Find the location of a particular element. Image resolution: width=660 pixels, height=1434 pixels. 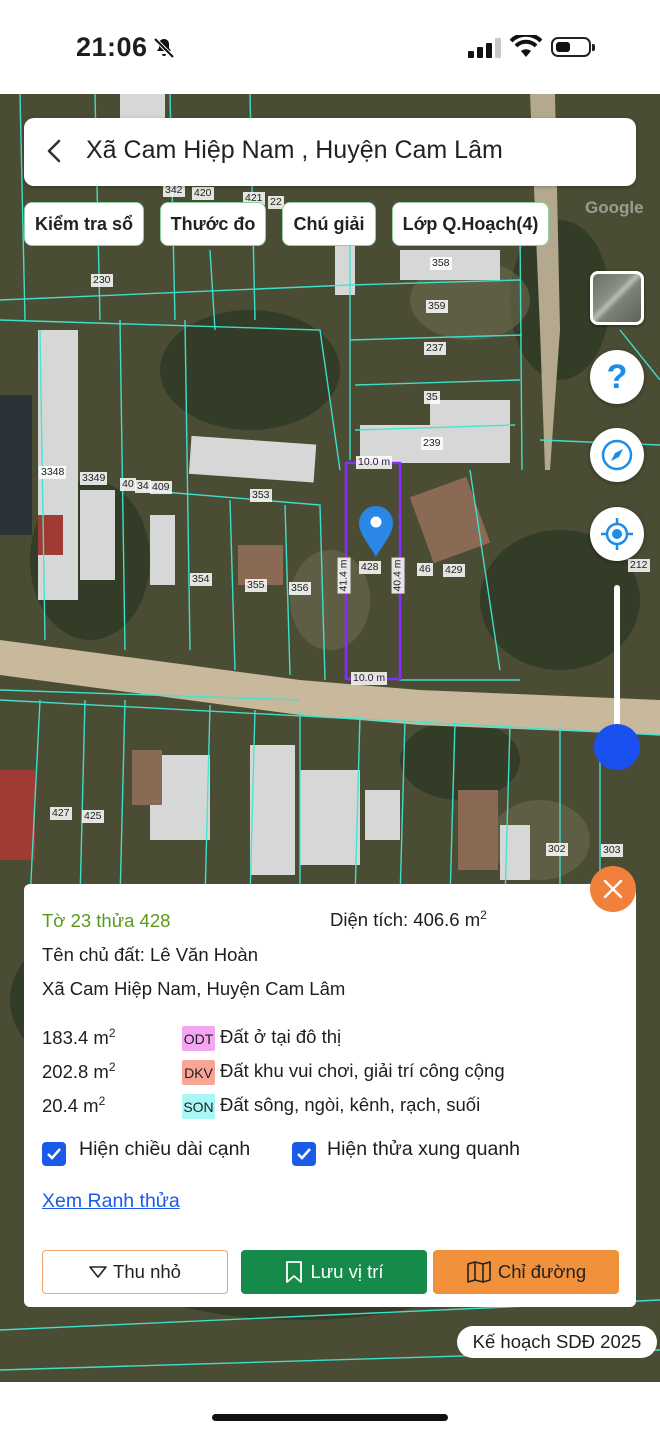

parcel-label: 3349 is located at coordinates (94, 478).